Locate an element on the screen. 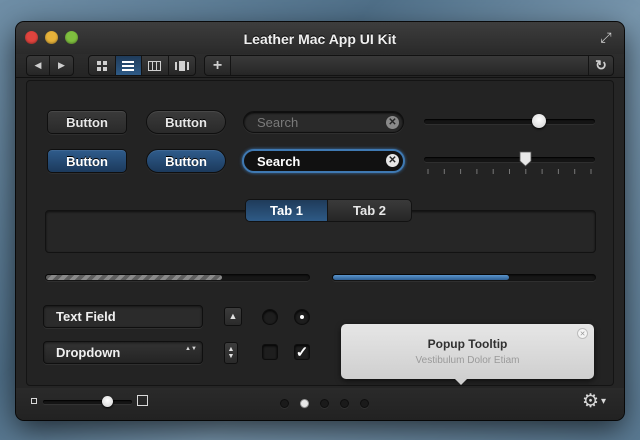 This screenshot has height=440, width=640. tooltip-title: Popup Tooltip is located at coordinates (467, 344).